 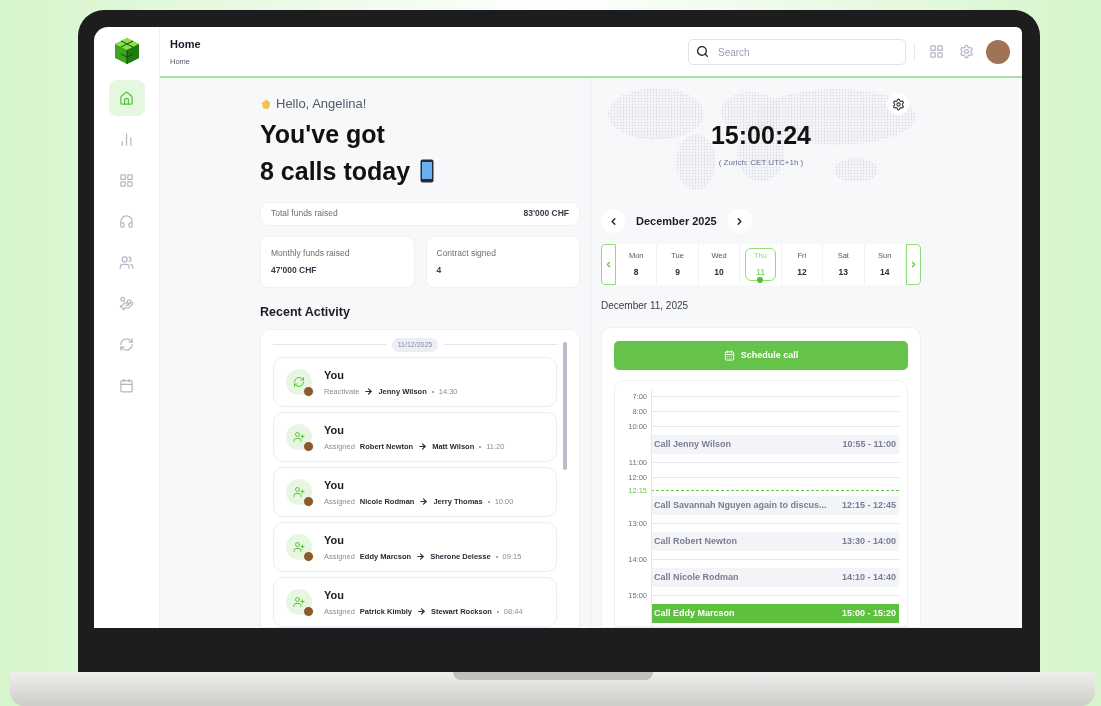 I want to click on grid-icon, so click(x=126, y=180).